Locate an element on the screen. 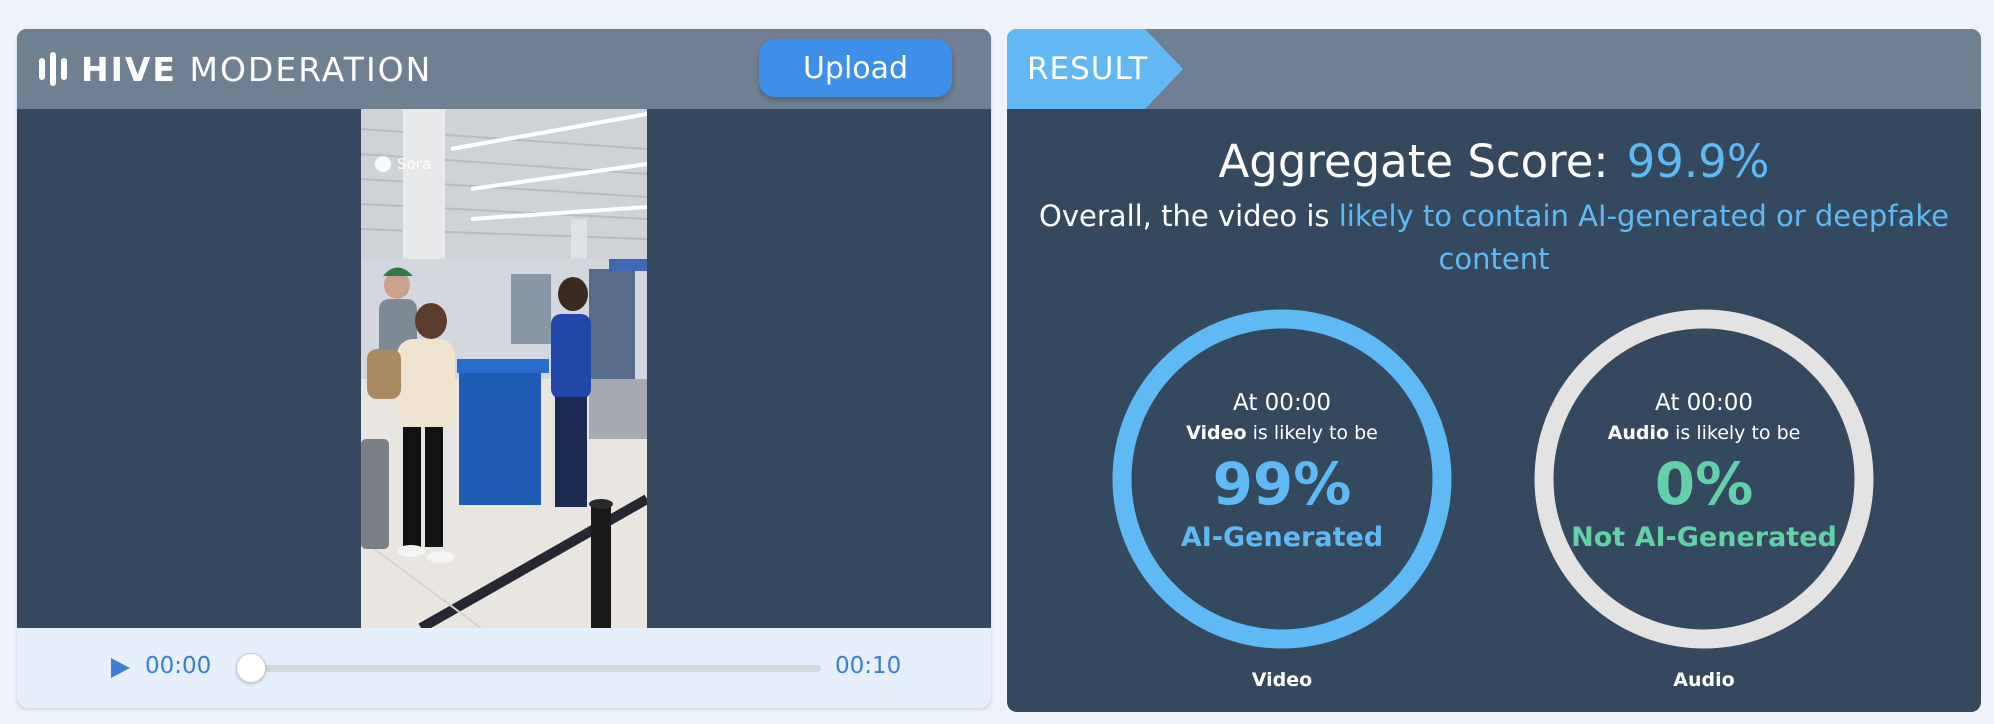 This screenshot has height=724, width=1994. video-gauge-caption: Video is located at coordinates (1282, 680).